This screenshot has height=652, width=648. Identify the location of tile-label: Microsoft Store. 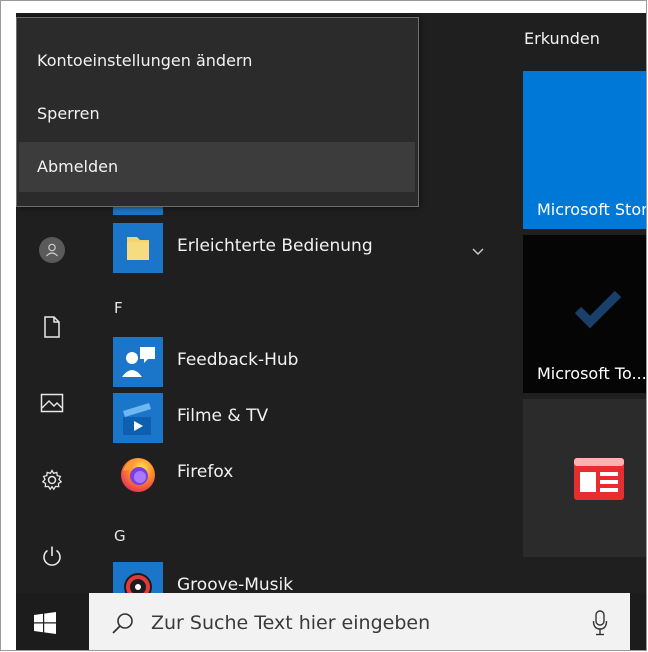
(592, 209).